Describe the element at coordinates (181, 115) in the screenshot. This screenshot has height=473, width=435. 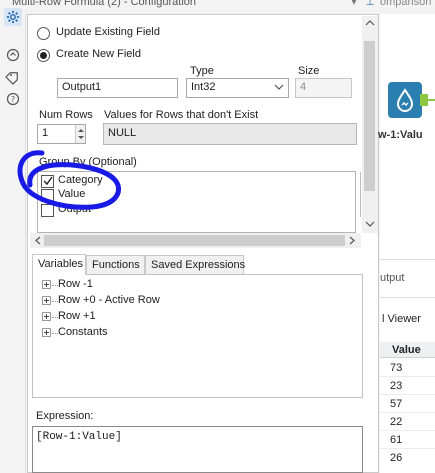
I see `nonexistent-rows-label: Values for Rows that don't Exist` at that location.